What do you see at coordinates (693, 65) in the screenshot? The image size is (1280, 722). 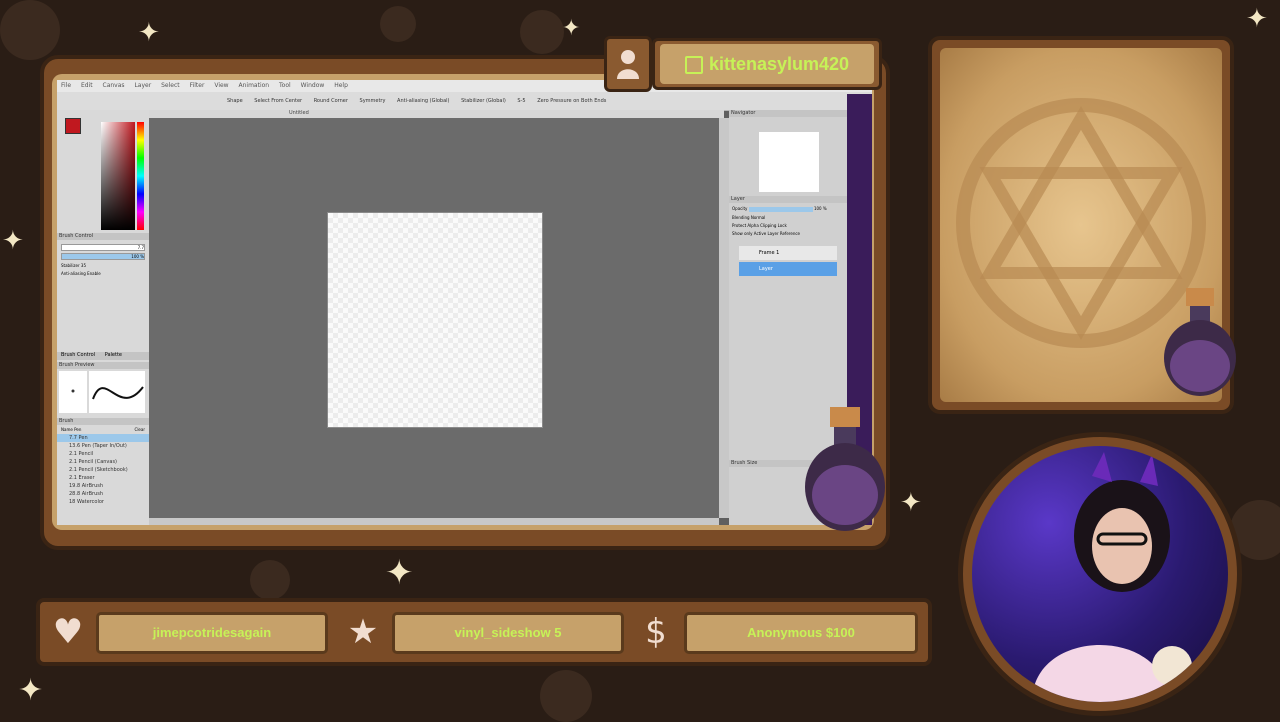 I see `twitch-icon` at bounding box center [693, 65].